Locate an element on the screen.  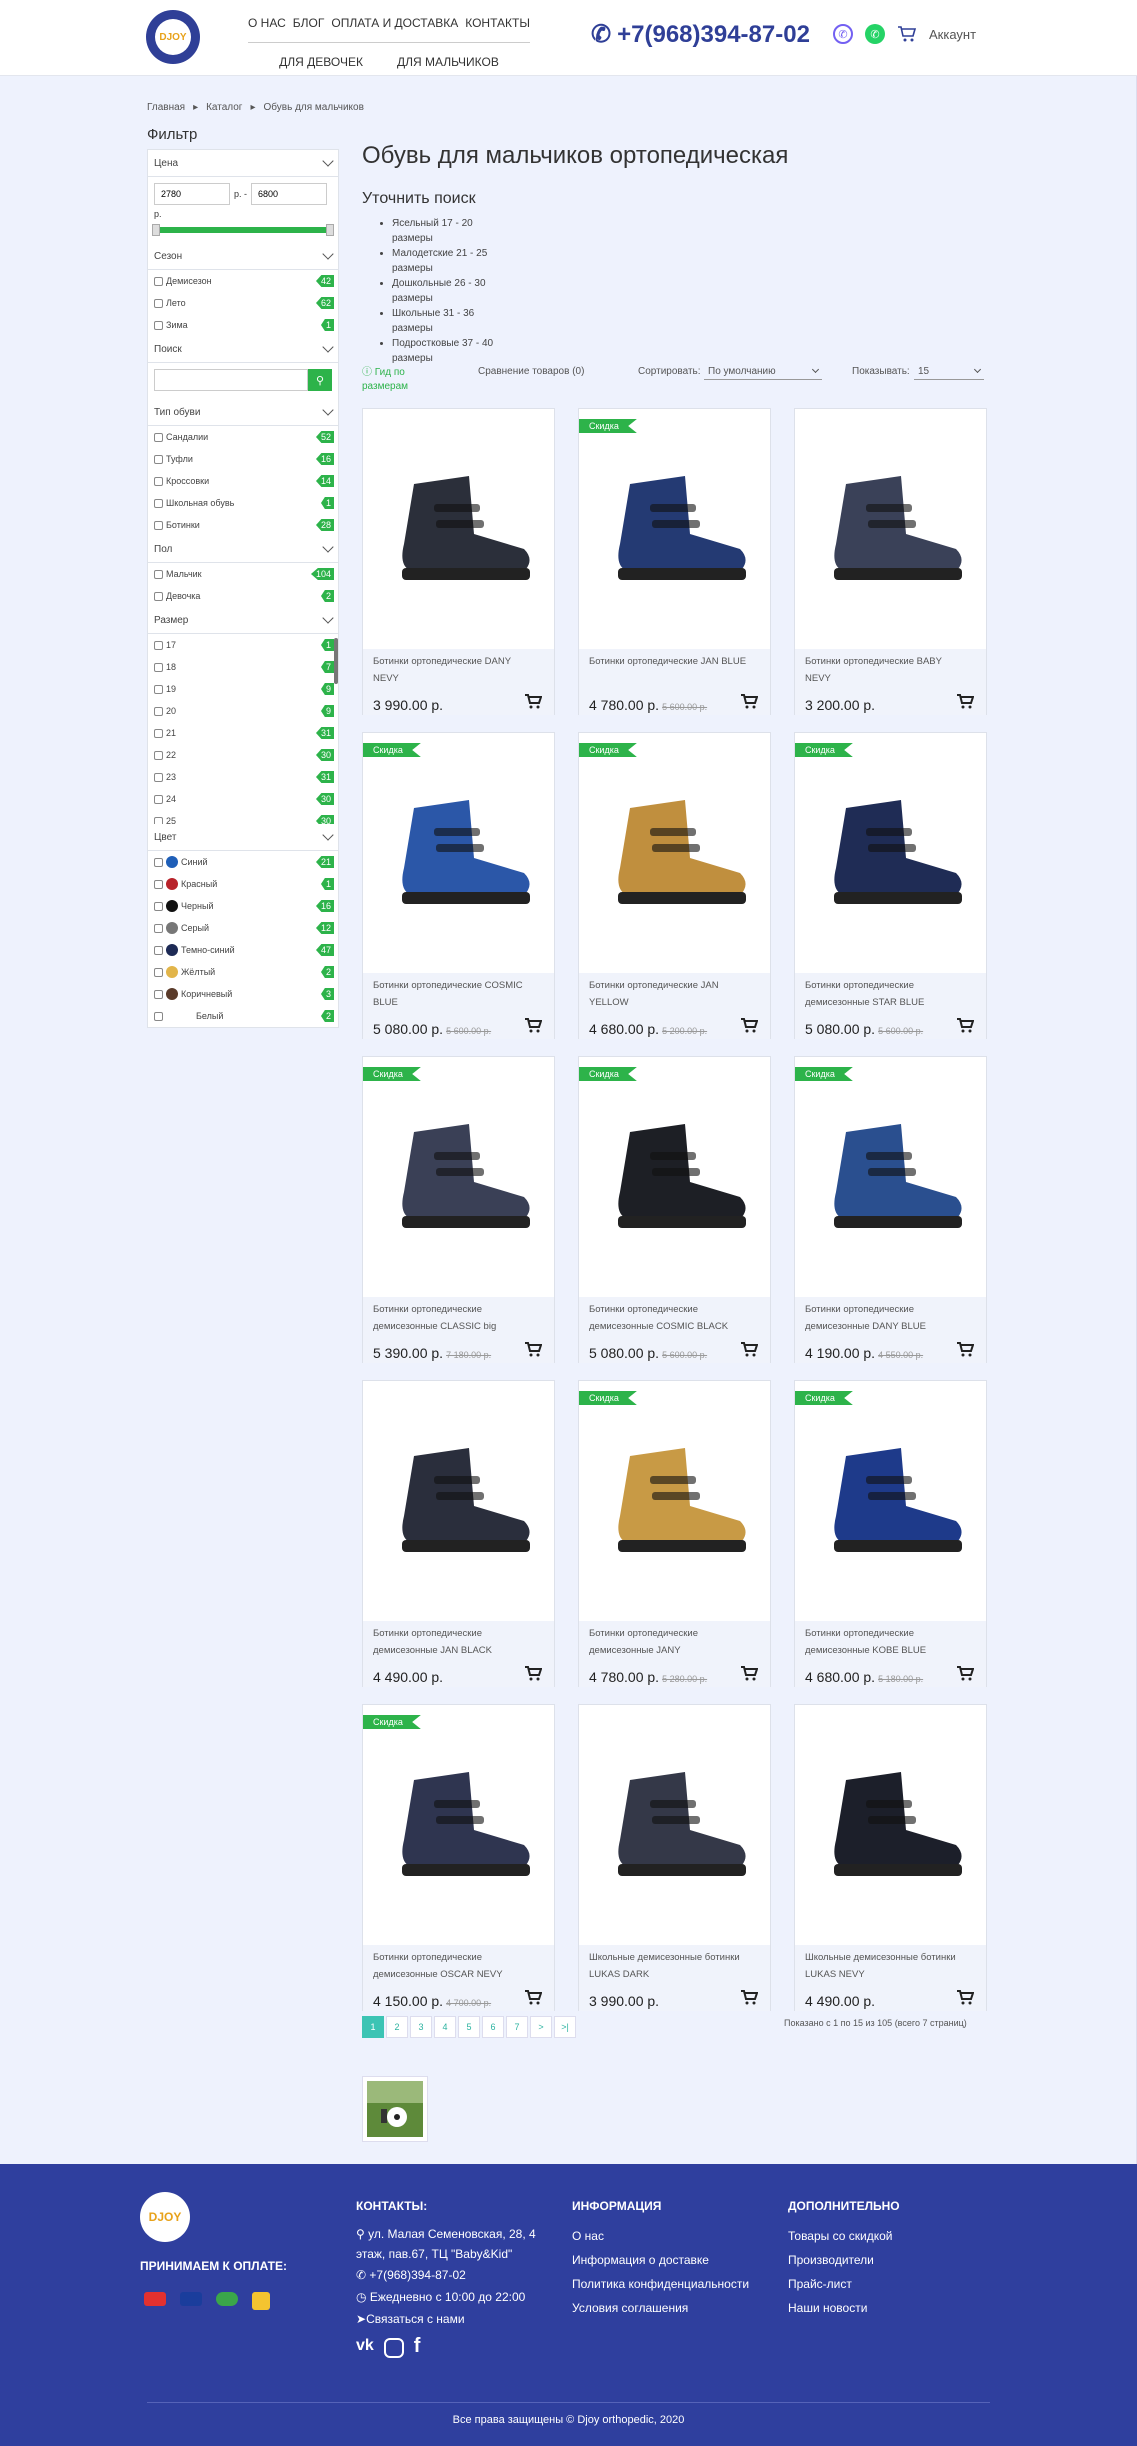
page-button: >| is located at coordinates (565, 2027).